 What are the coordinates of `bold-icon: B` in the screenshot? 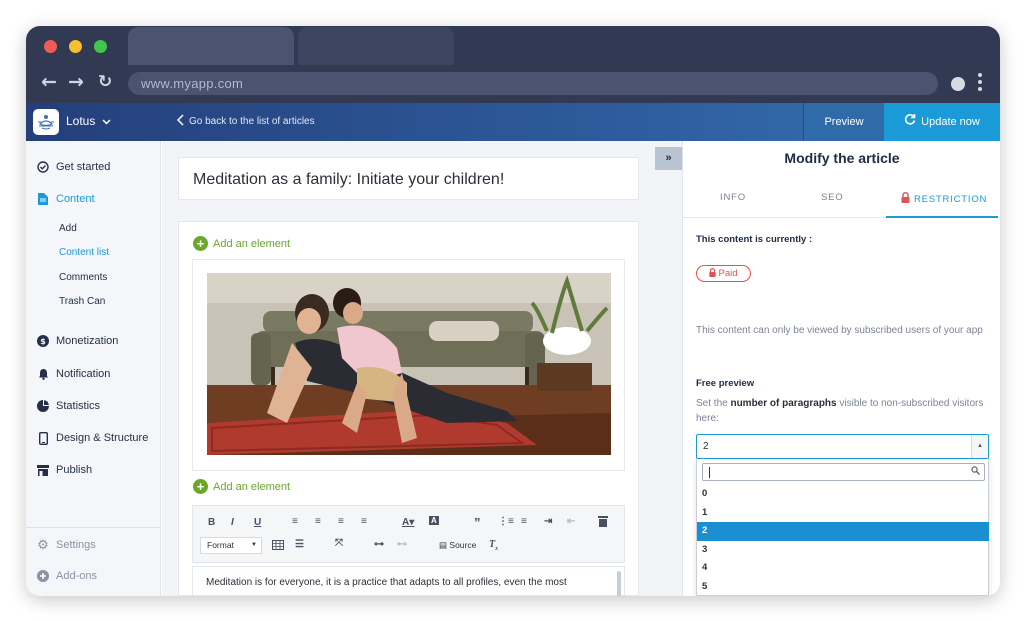 It's located at (211, 522).